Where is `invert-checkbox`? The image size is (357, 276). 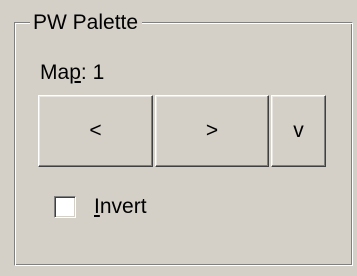
invert-checkbox is located at coordinates (65, 207).